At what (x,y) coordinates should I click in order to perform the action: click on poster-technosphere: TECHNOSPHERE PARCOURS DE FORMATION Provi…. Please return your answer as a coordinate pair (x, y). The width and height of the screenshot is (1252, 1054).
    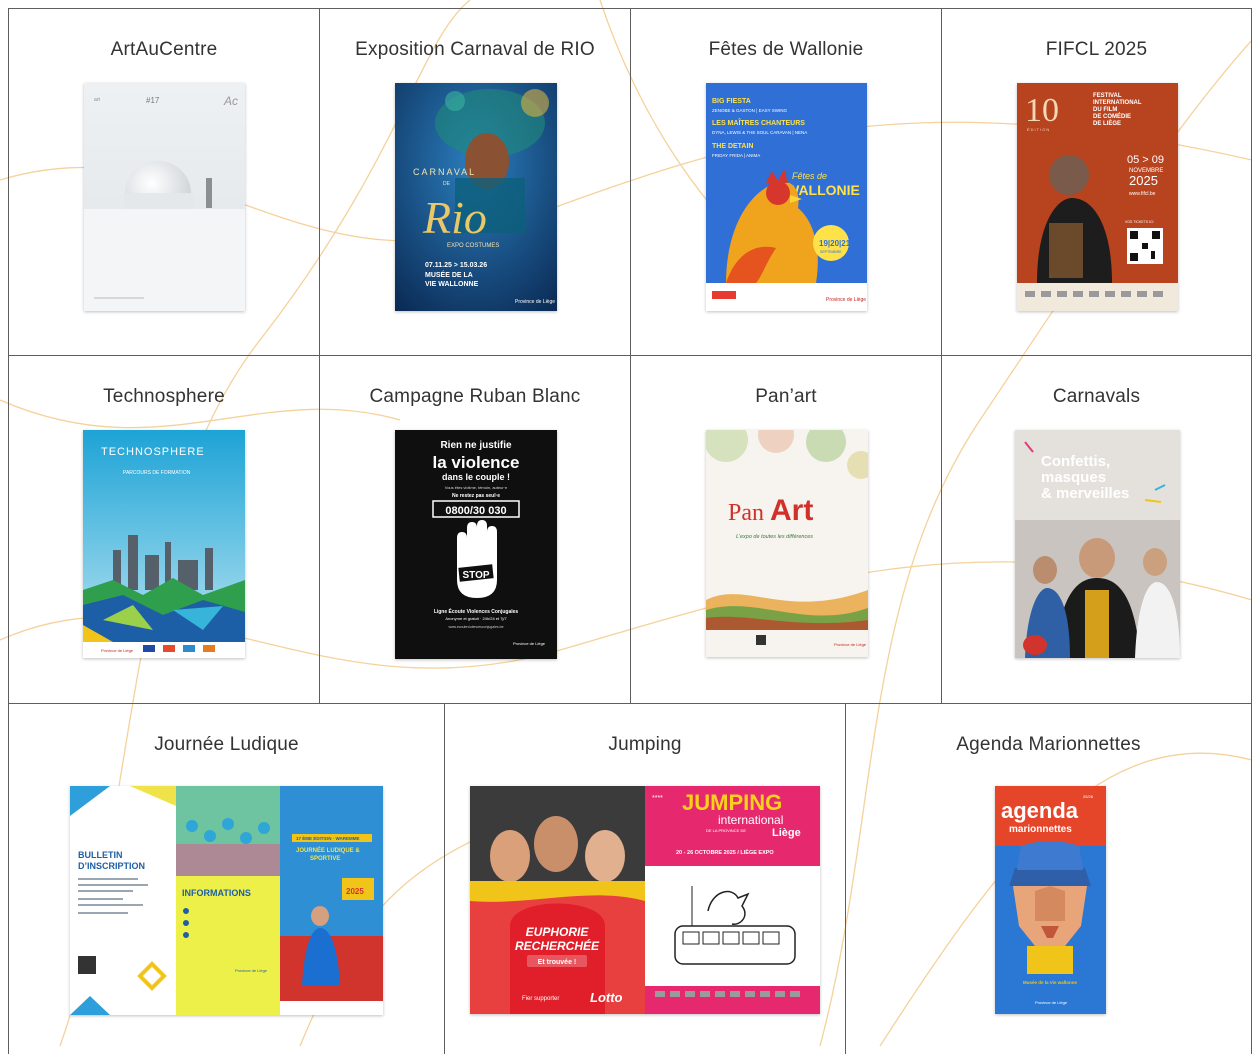
    Looking at the image, I should click on (164, 544).